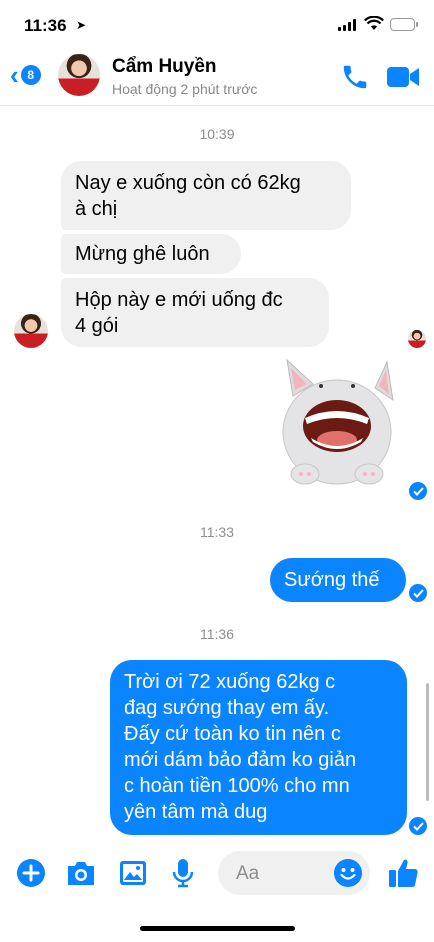 This screenshot has height=942, width=434. I want to click on status-time: 11:36, so click(45, 25).